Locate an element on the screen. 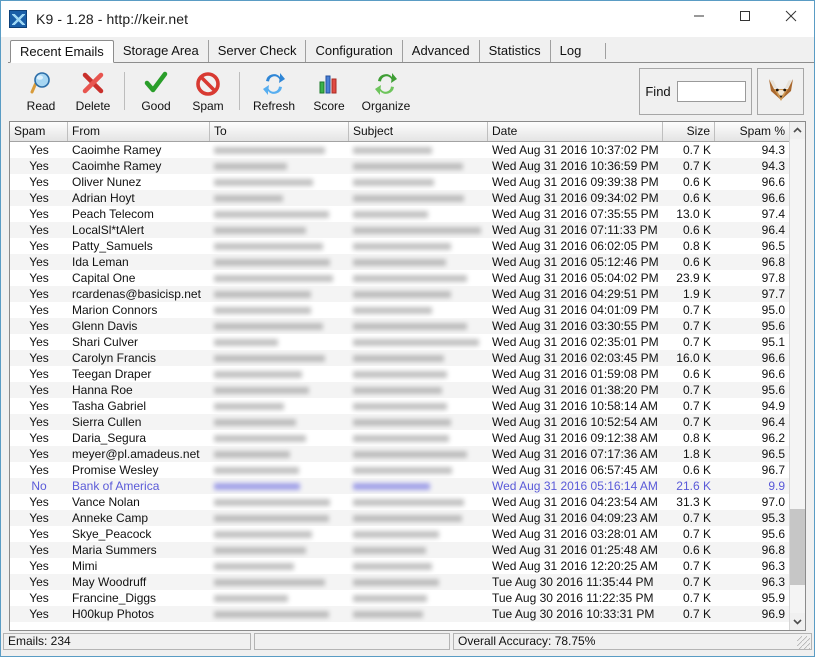 The width and height of the screenshot is (815, 657). refresh-button: Refresh is located at coordinates (274, 91).